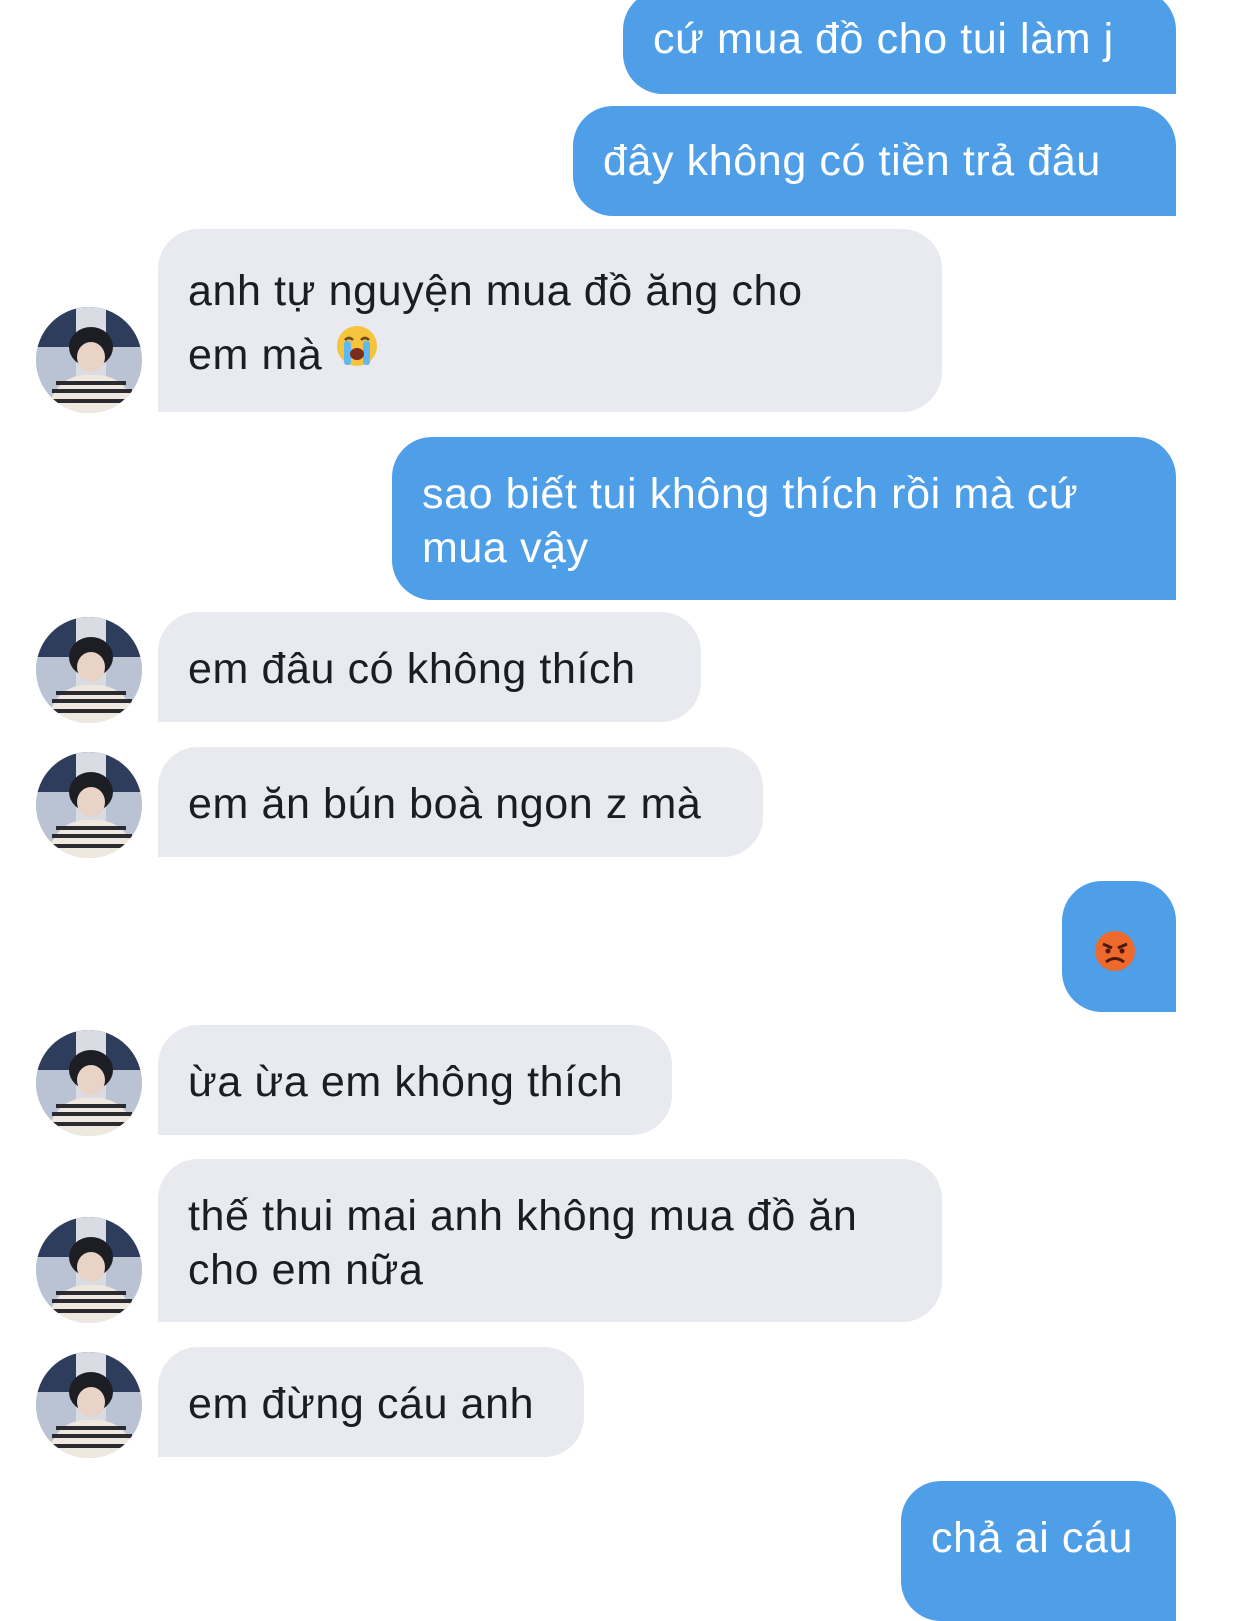 The image size is (1242, 1621). Describe the element at coordinates (852, 161) in the screenshot. I see `message-text: đây không có tiền trả đâu` at that location.